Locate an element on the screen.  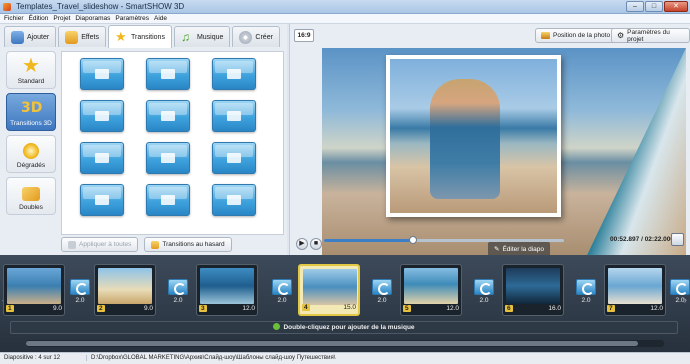
menu-item-settings: Paramètres is located at coordinates (132, 18).